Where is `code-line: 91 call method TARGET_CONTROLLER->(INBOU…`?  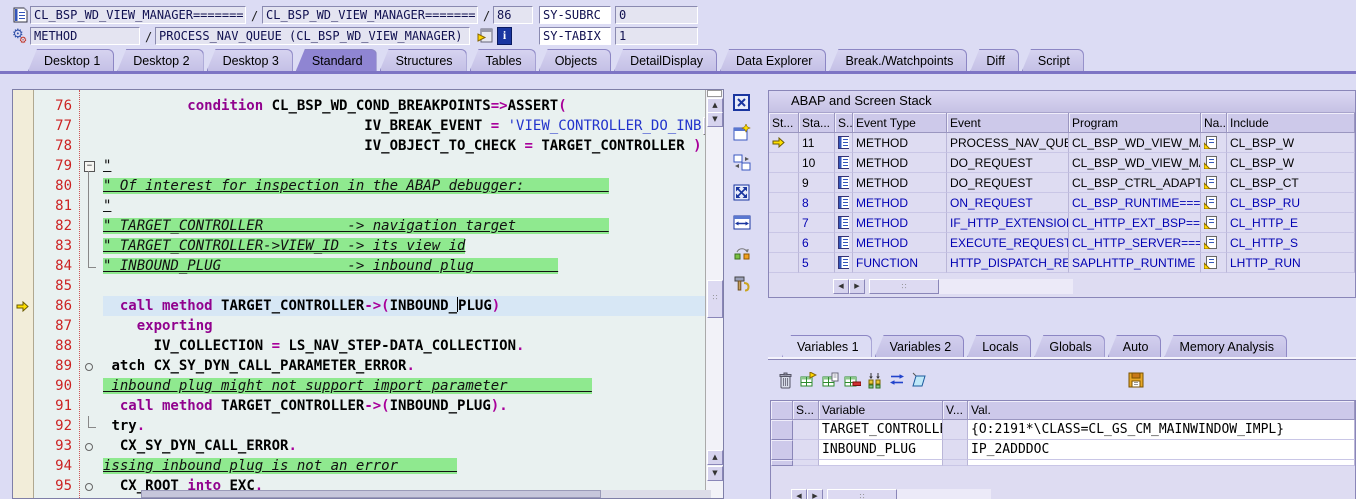 code-line: 91 call method TARGET_CONTROLLER->(INBOU… is located at coordinates (359, 406).